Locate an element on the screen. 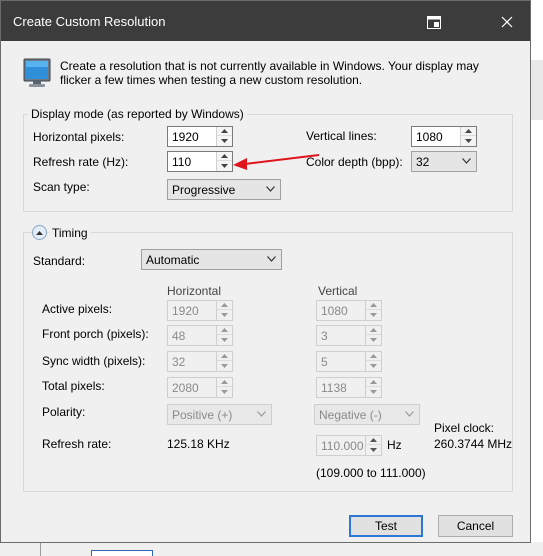  sync-width-v-spinner: 5 is located at coordinates (349, 361).